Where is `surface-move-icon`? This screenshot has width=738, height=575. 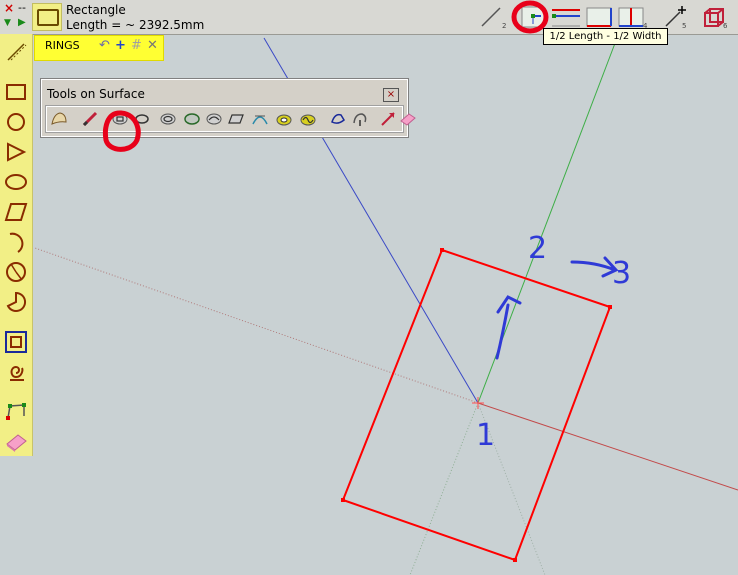 surface-move-icon is located at coordinates (388, 119).